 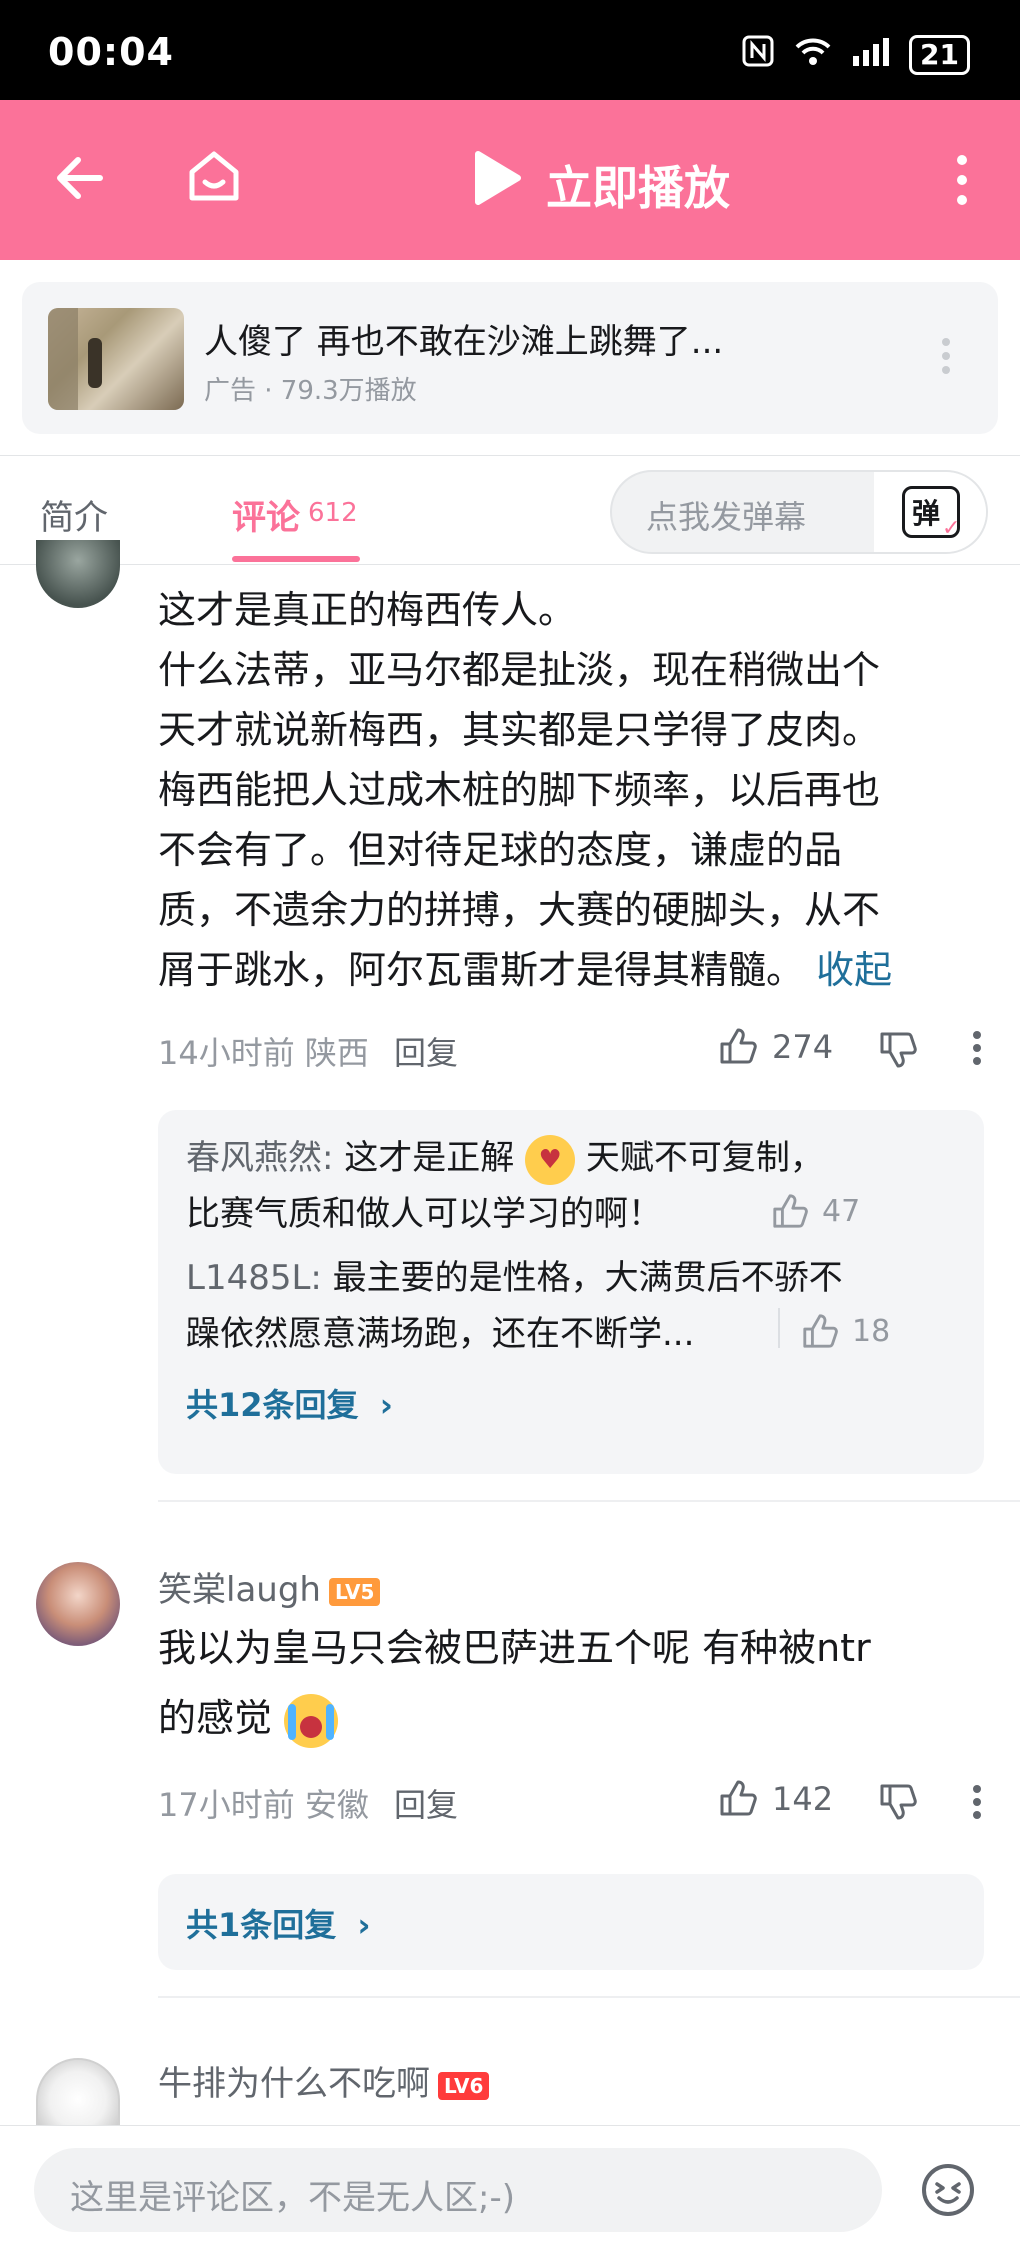 What do you see at coordinates (571, 1922) in the screenshot?
I see `reply-preview-box: 共1条回复 ›` at bounding box center [571, 1922].